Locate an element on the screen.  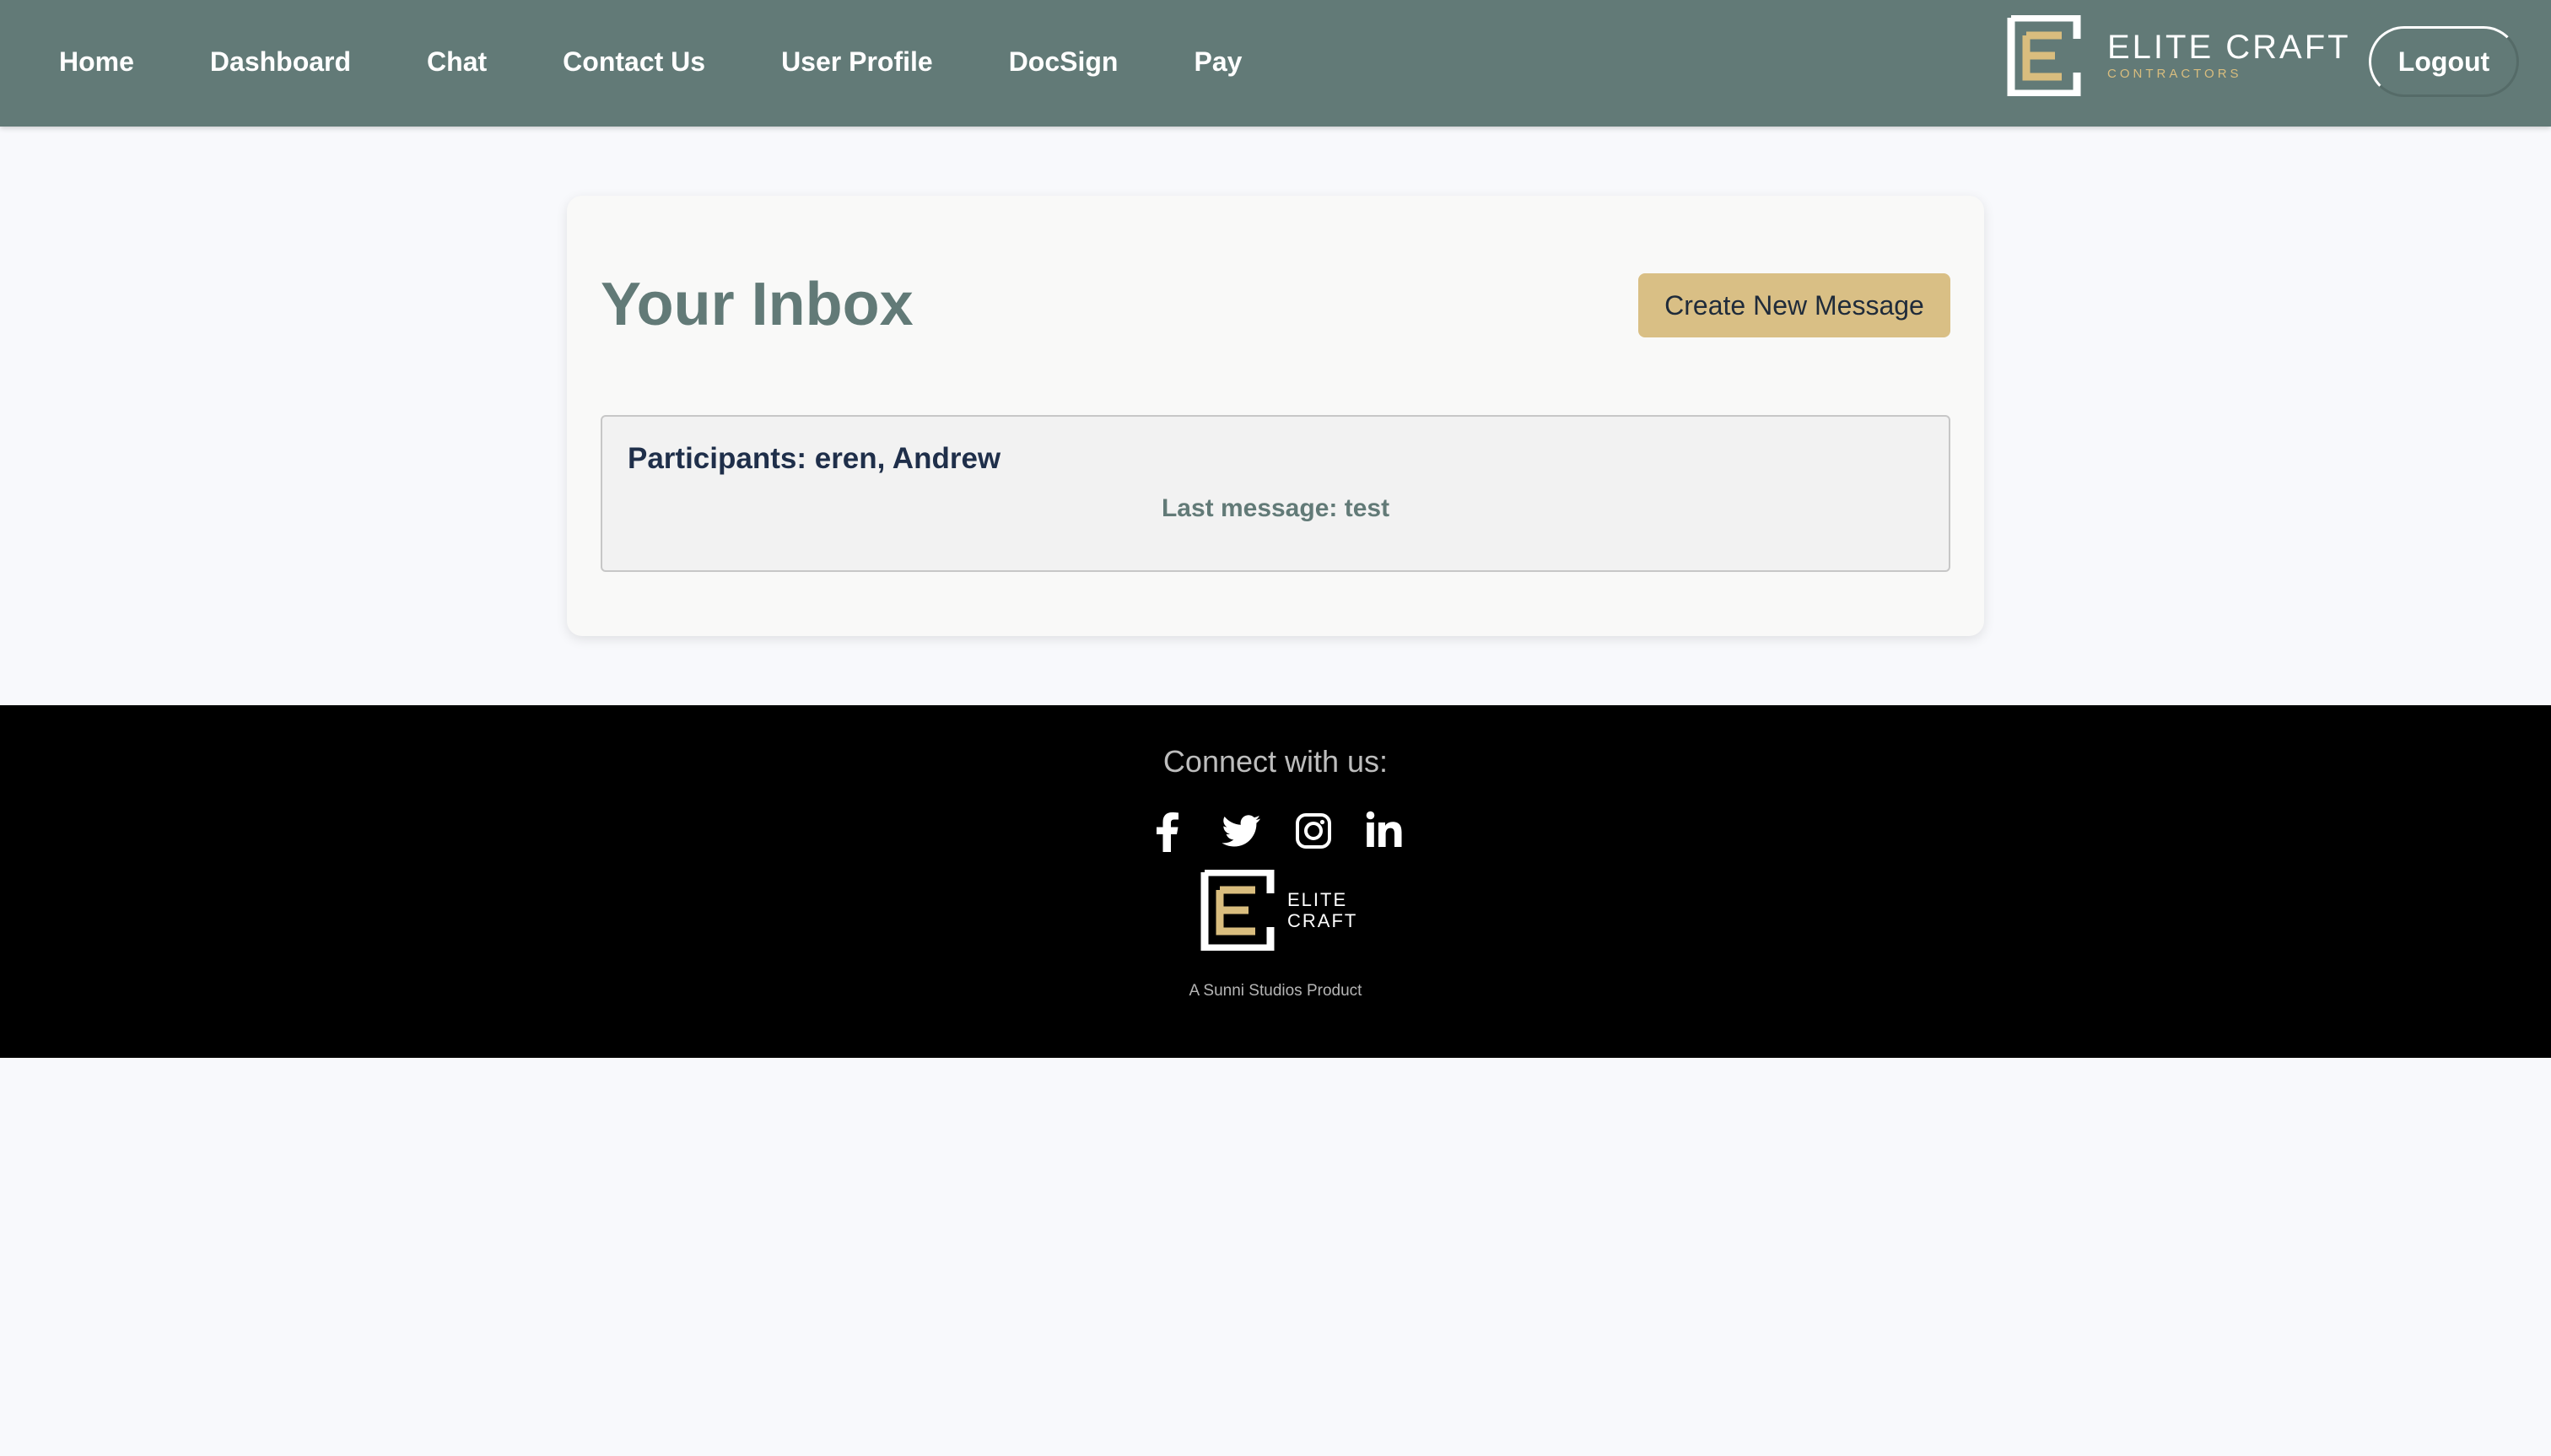
facebook-icon is located at coordinates (1168, 831).